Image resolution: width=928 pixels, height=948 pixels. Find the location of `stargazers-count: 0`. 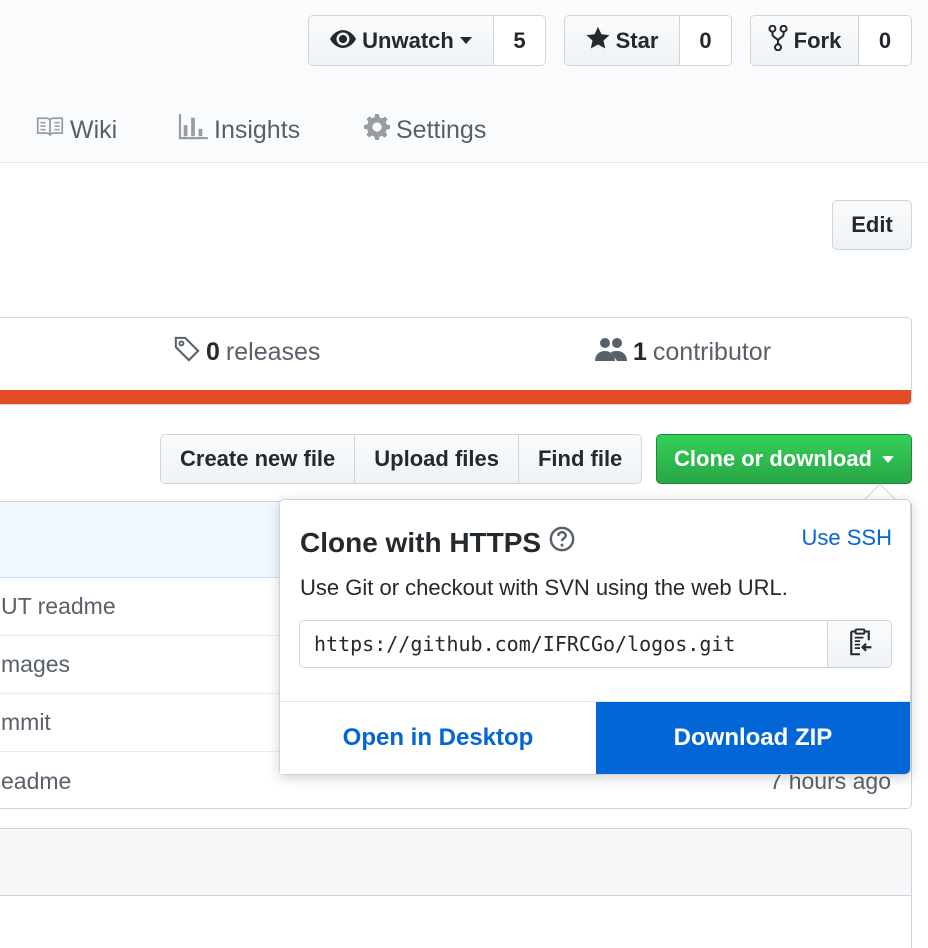

stargazers-count: 0 is located at coordinates (705, 40).